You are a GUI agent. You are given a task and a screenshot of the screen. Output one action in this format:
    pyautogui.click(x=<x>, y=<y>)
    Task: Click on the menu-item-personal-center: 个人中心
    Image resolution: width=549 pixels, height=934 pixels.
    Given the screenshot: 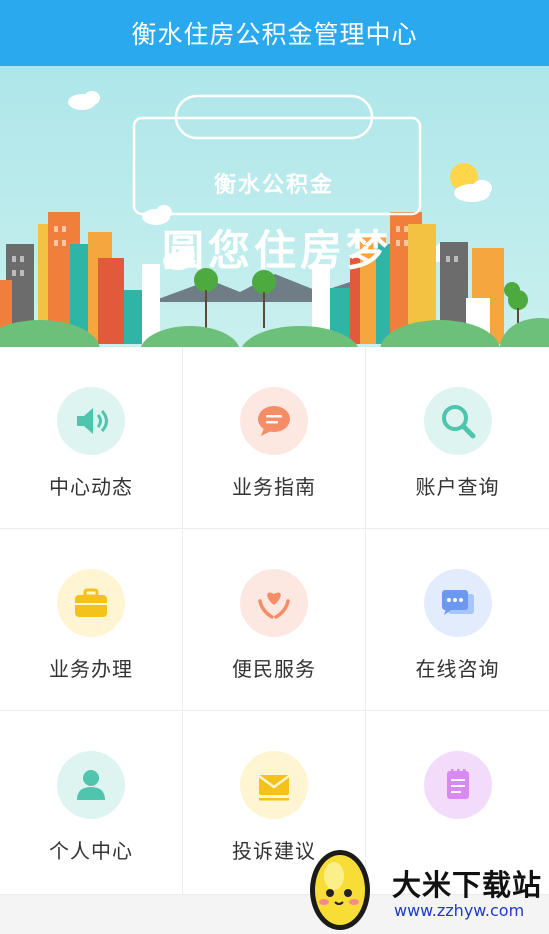 What is the action you would take?
    pyautogui.click(x=91, y=803)
    